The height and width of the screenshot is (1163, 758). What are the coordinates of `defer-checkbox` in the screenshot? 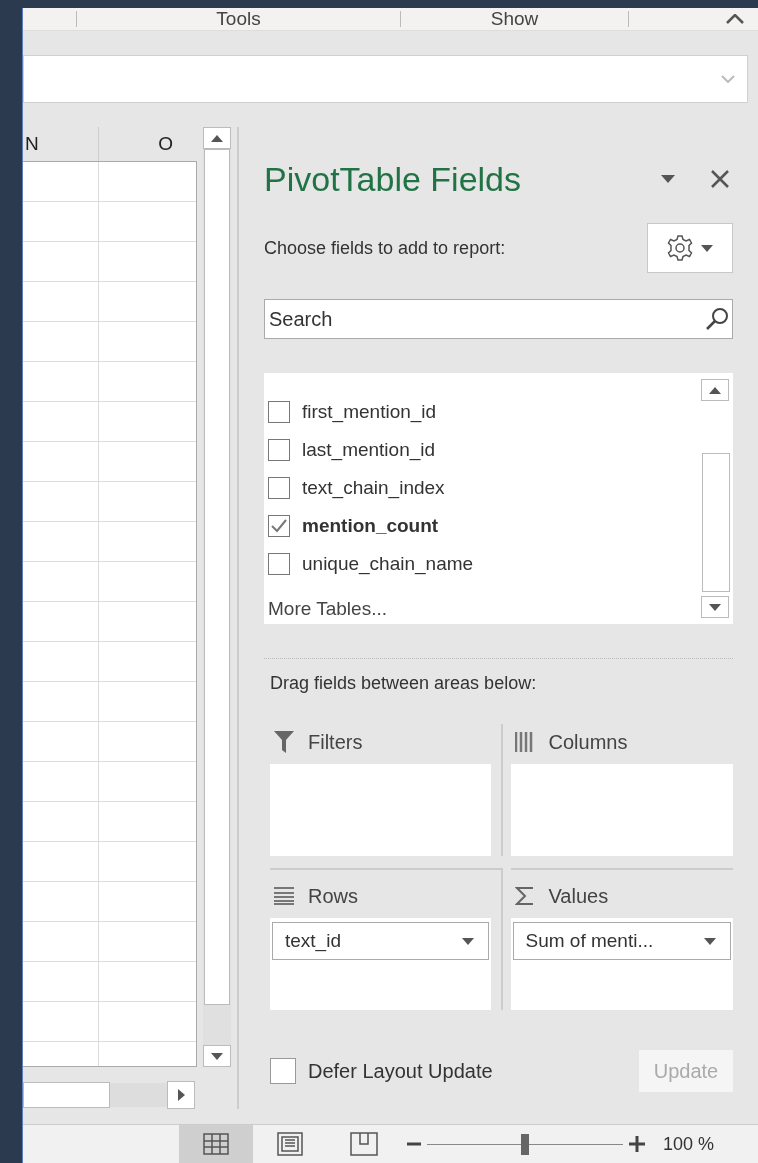 It's located at (283, 1071).